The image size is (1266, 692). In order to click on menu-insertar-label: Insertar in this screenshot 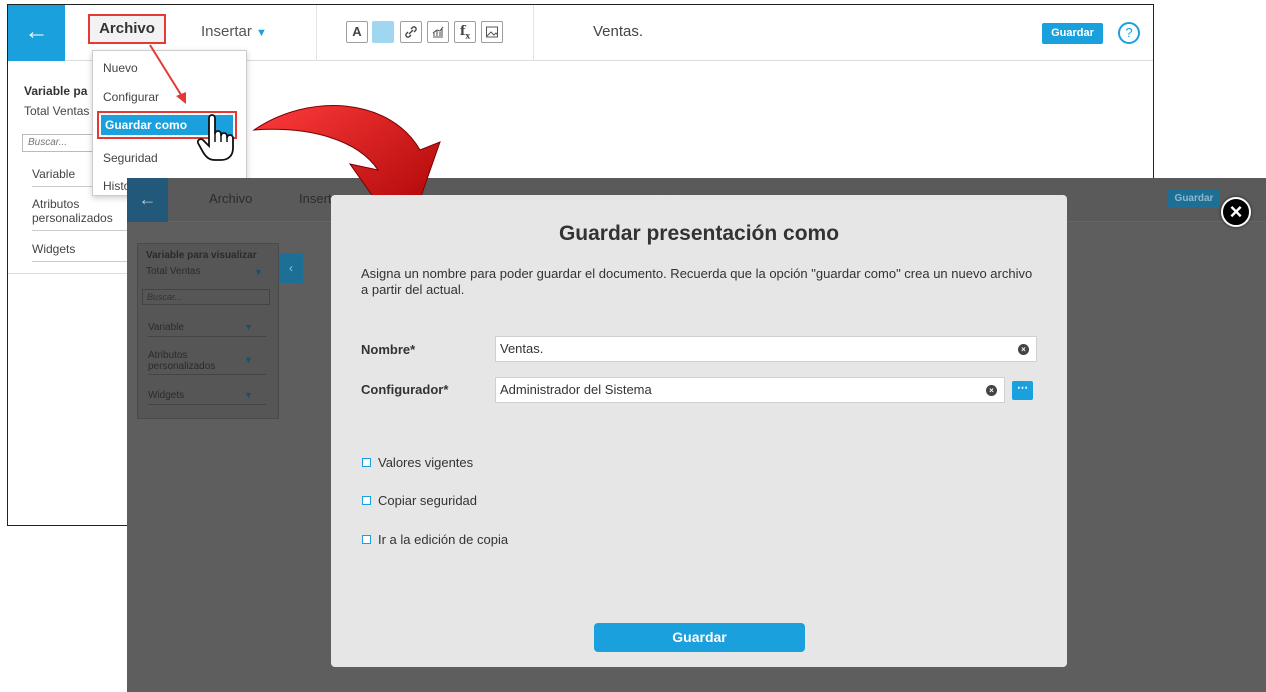, I will do `click(226, 31)`.